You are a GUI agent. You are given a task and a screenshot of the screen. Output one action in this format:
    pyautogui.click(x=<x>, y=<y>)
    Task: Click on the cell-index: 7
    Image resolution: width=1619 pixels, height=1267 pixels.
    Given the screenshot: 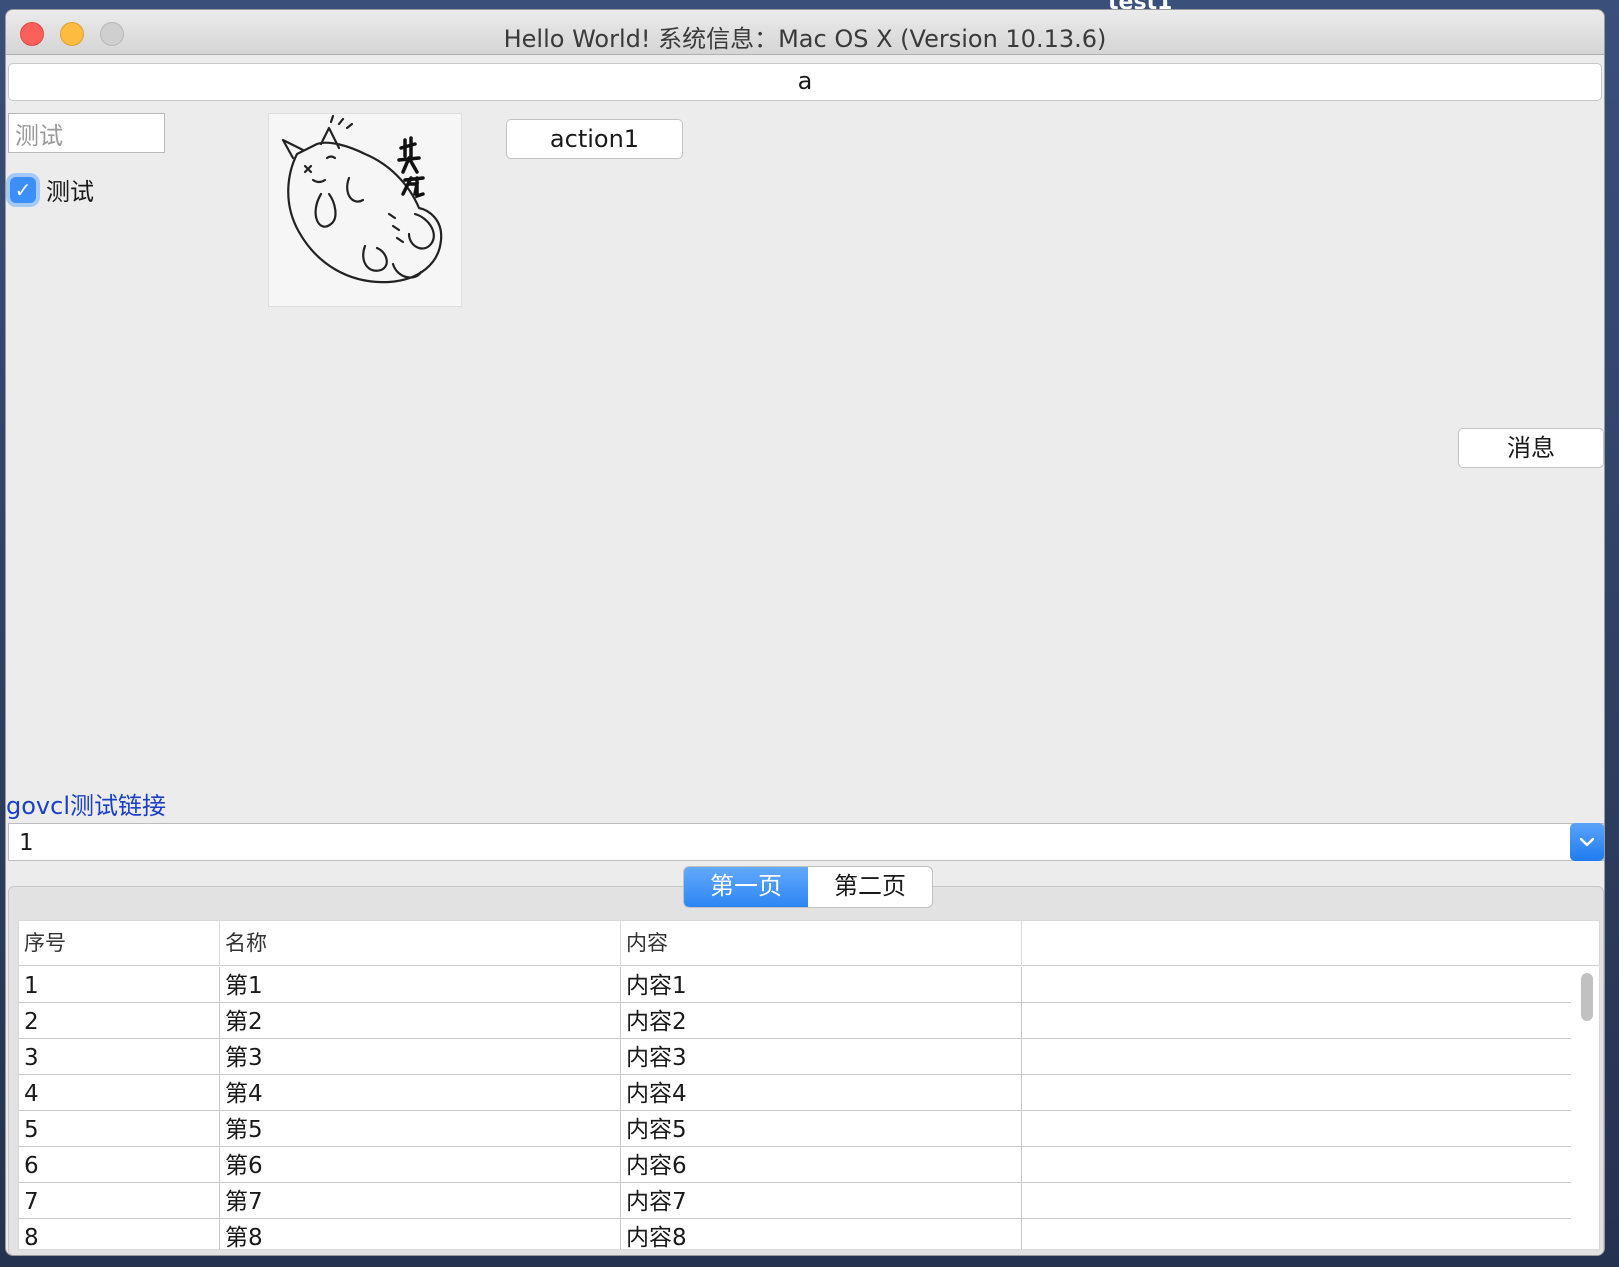 What is the action you would take?
    pyautogui.click(x=119, y=1200)
    